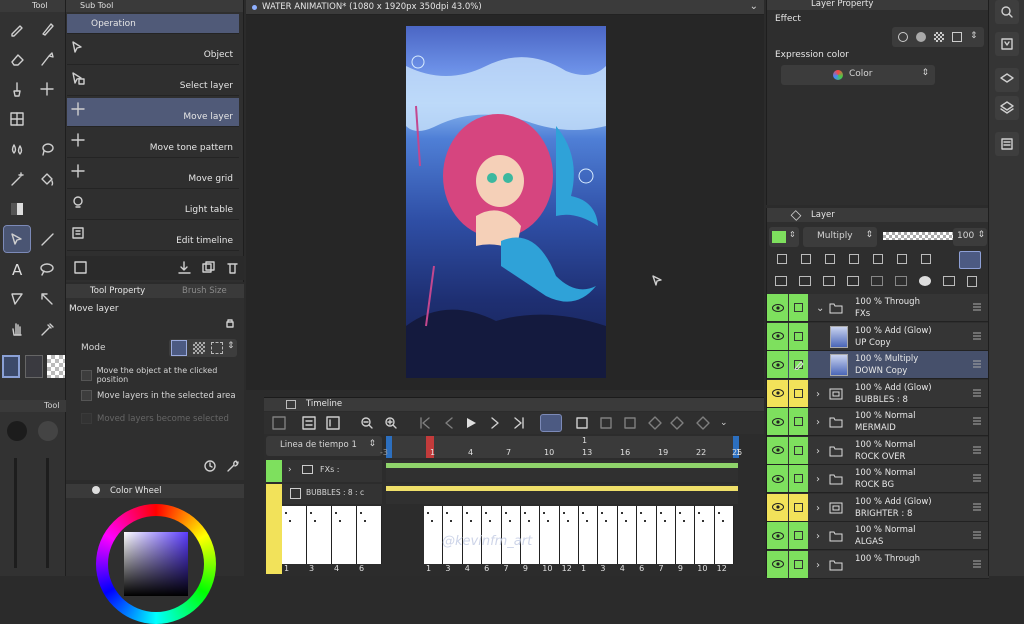 The height and width of the screenshot is (624, 1024). Describe the element at coordinates (551, 423) in the screenshot. I see `loop-toggle-icon` at that location.